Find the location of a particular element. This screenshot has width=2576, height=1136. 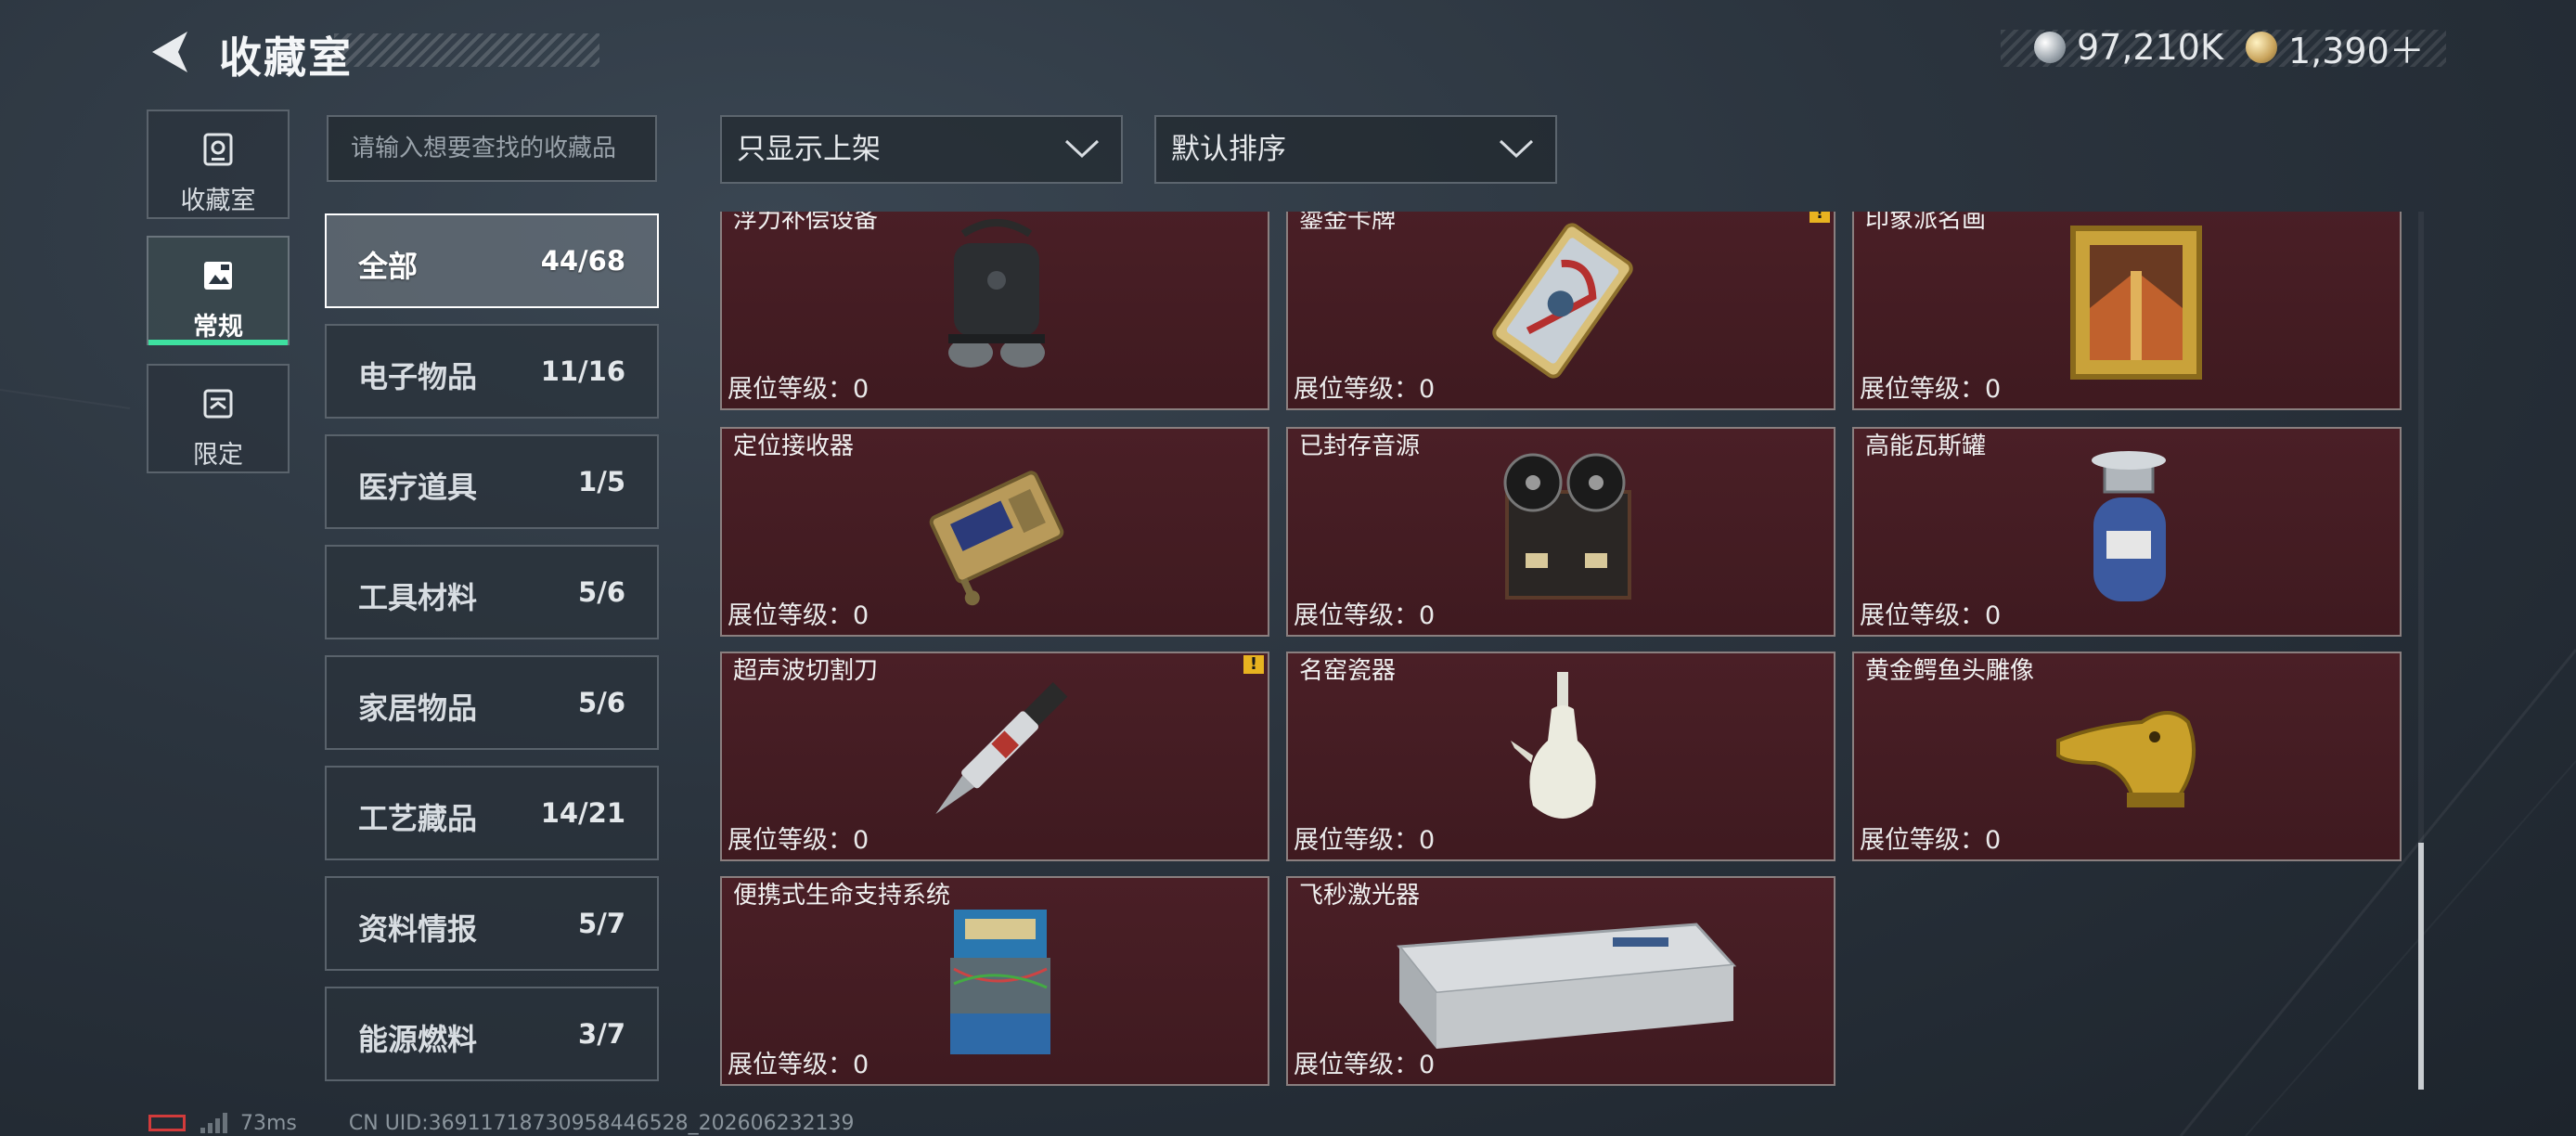

category-intel: 资料情报 5/7 is located at coordinates (492, 923).